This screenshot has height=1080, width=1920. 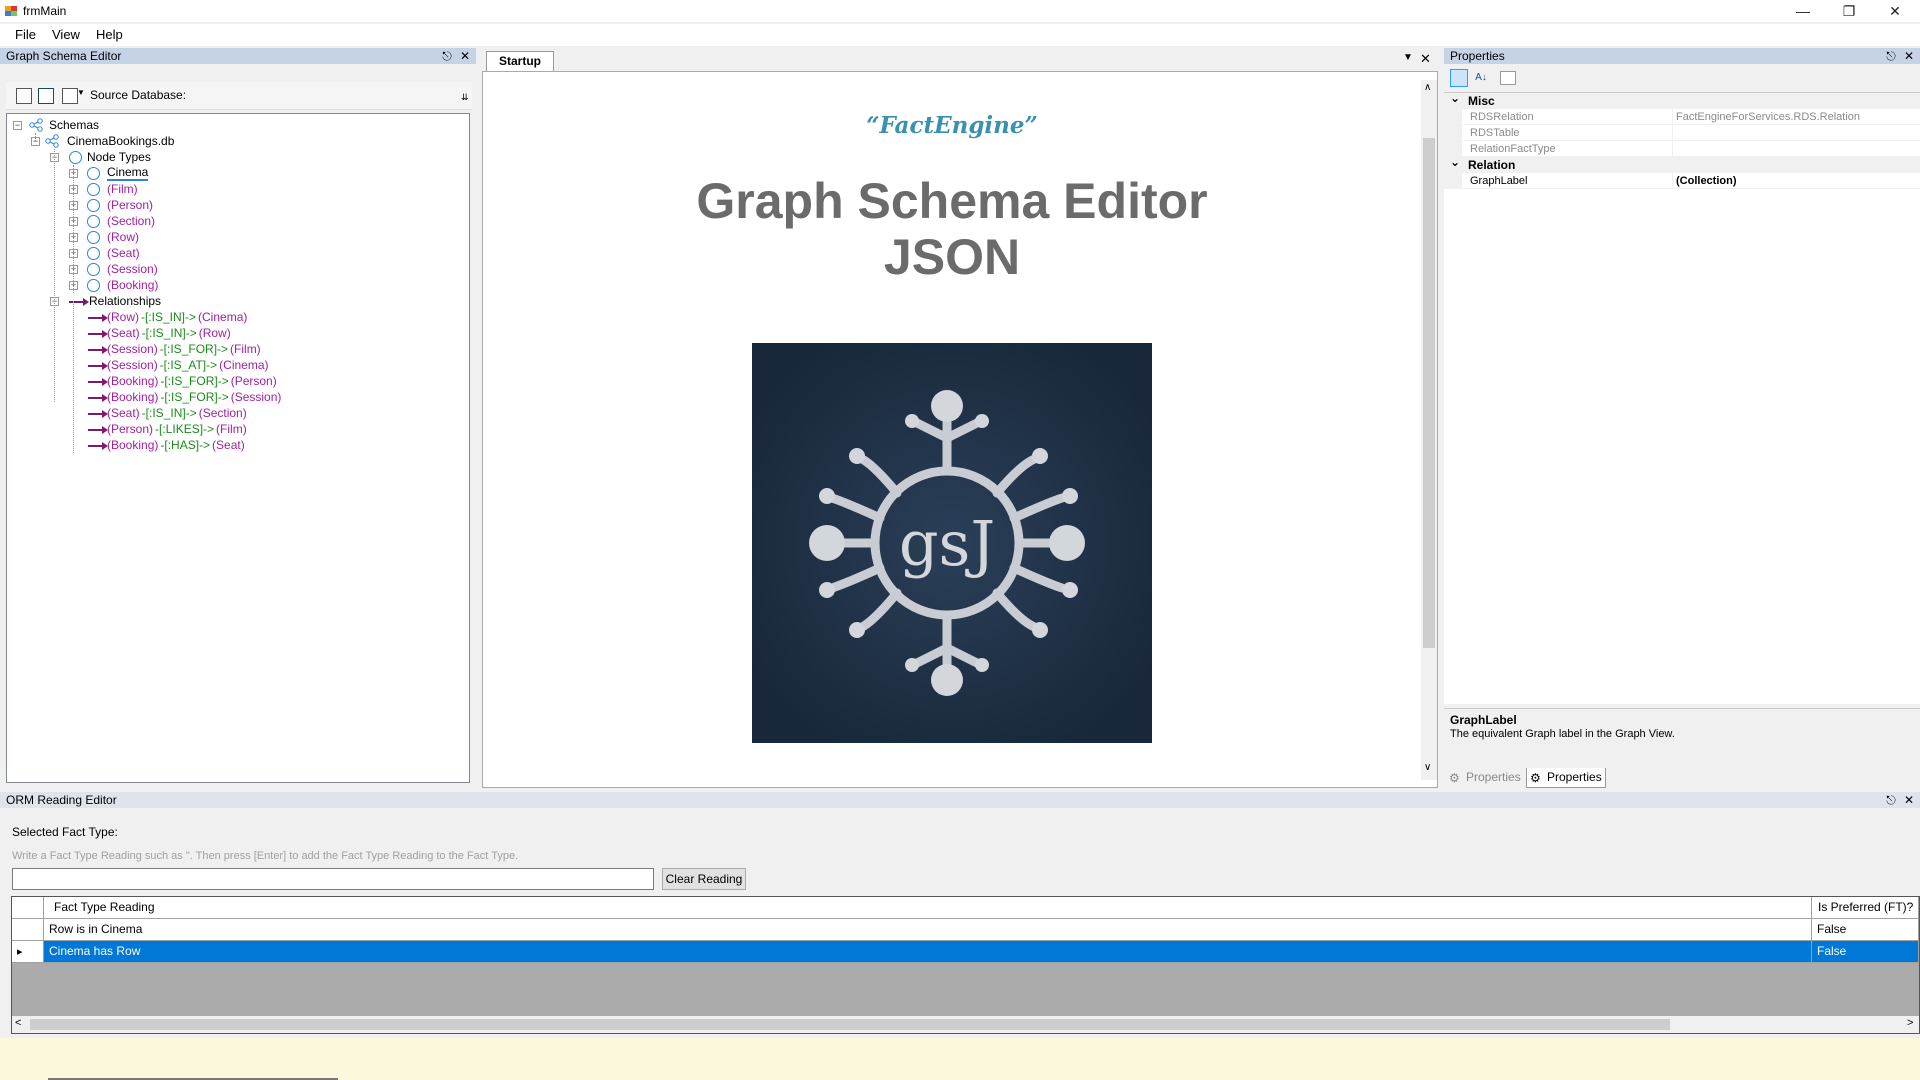 What do you see at coordinates (130, 205) in the screenshot?
I see `tree-node-type-item: (Person)` at bounding box center [130, 205].